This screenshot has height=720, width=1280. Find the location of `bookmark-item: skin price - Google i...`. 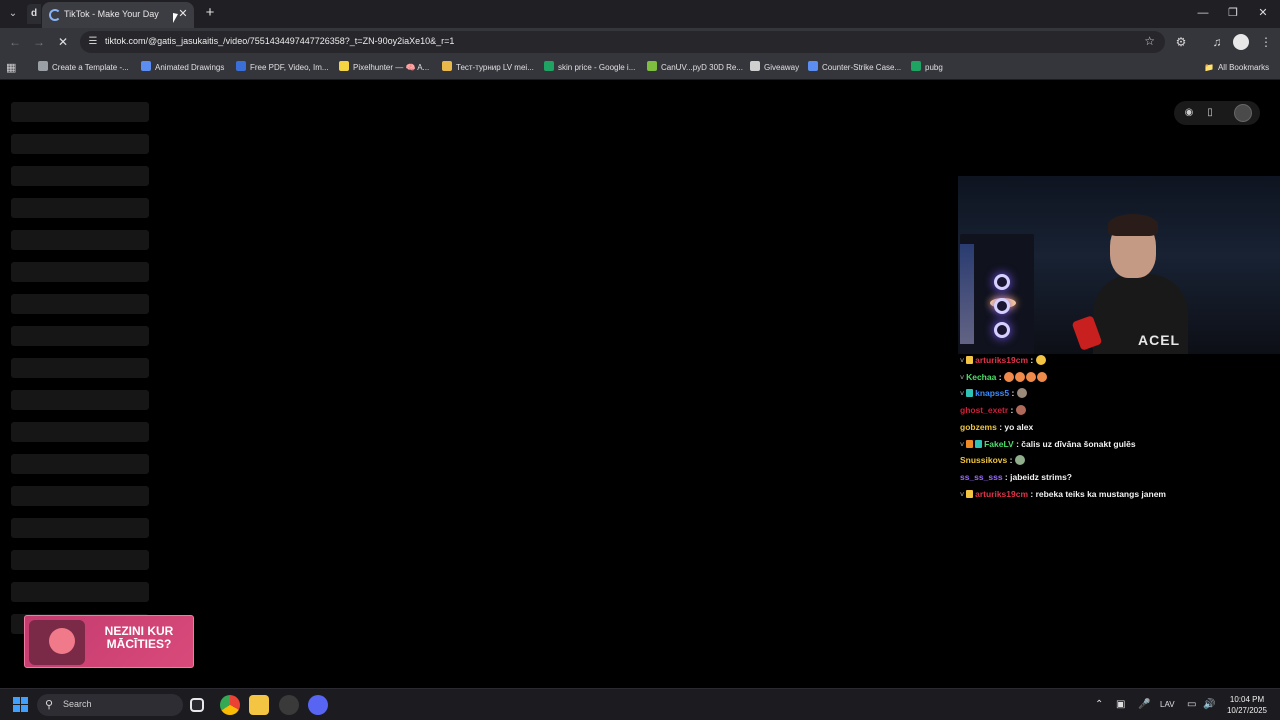

bookmark-item: skin price - Google i... is located at coordinates (589, 68).